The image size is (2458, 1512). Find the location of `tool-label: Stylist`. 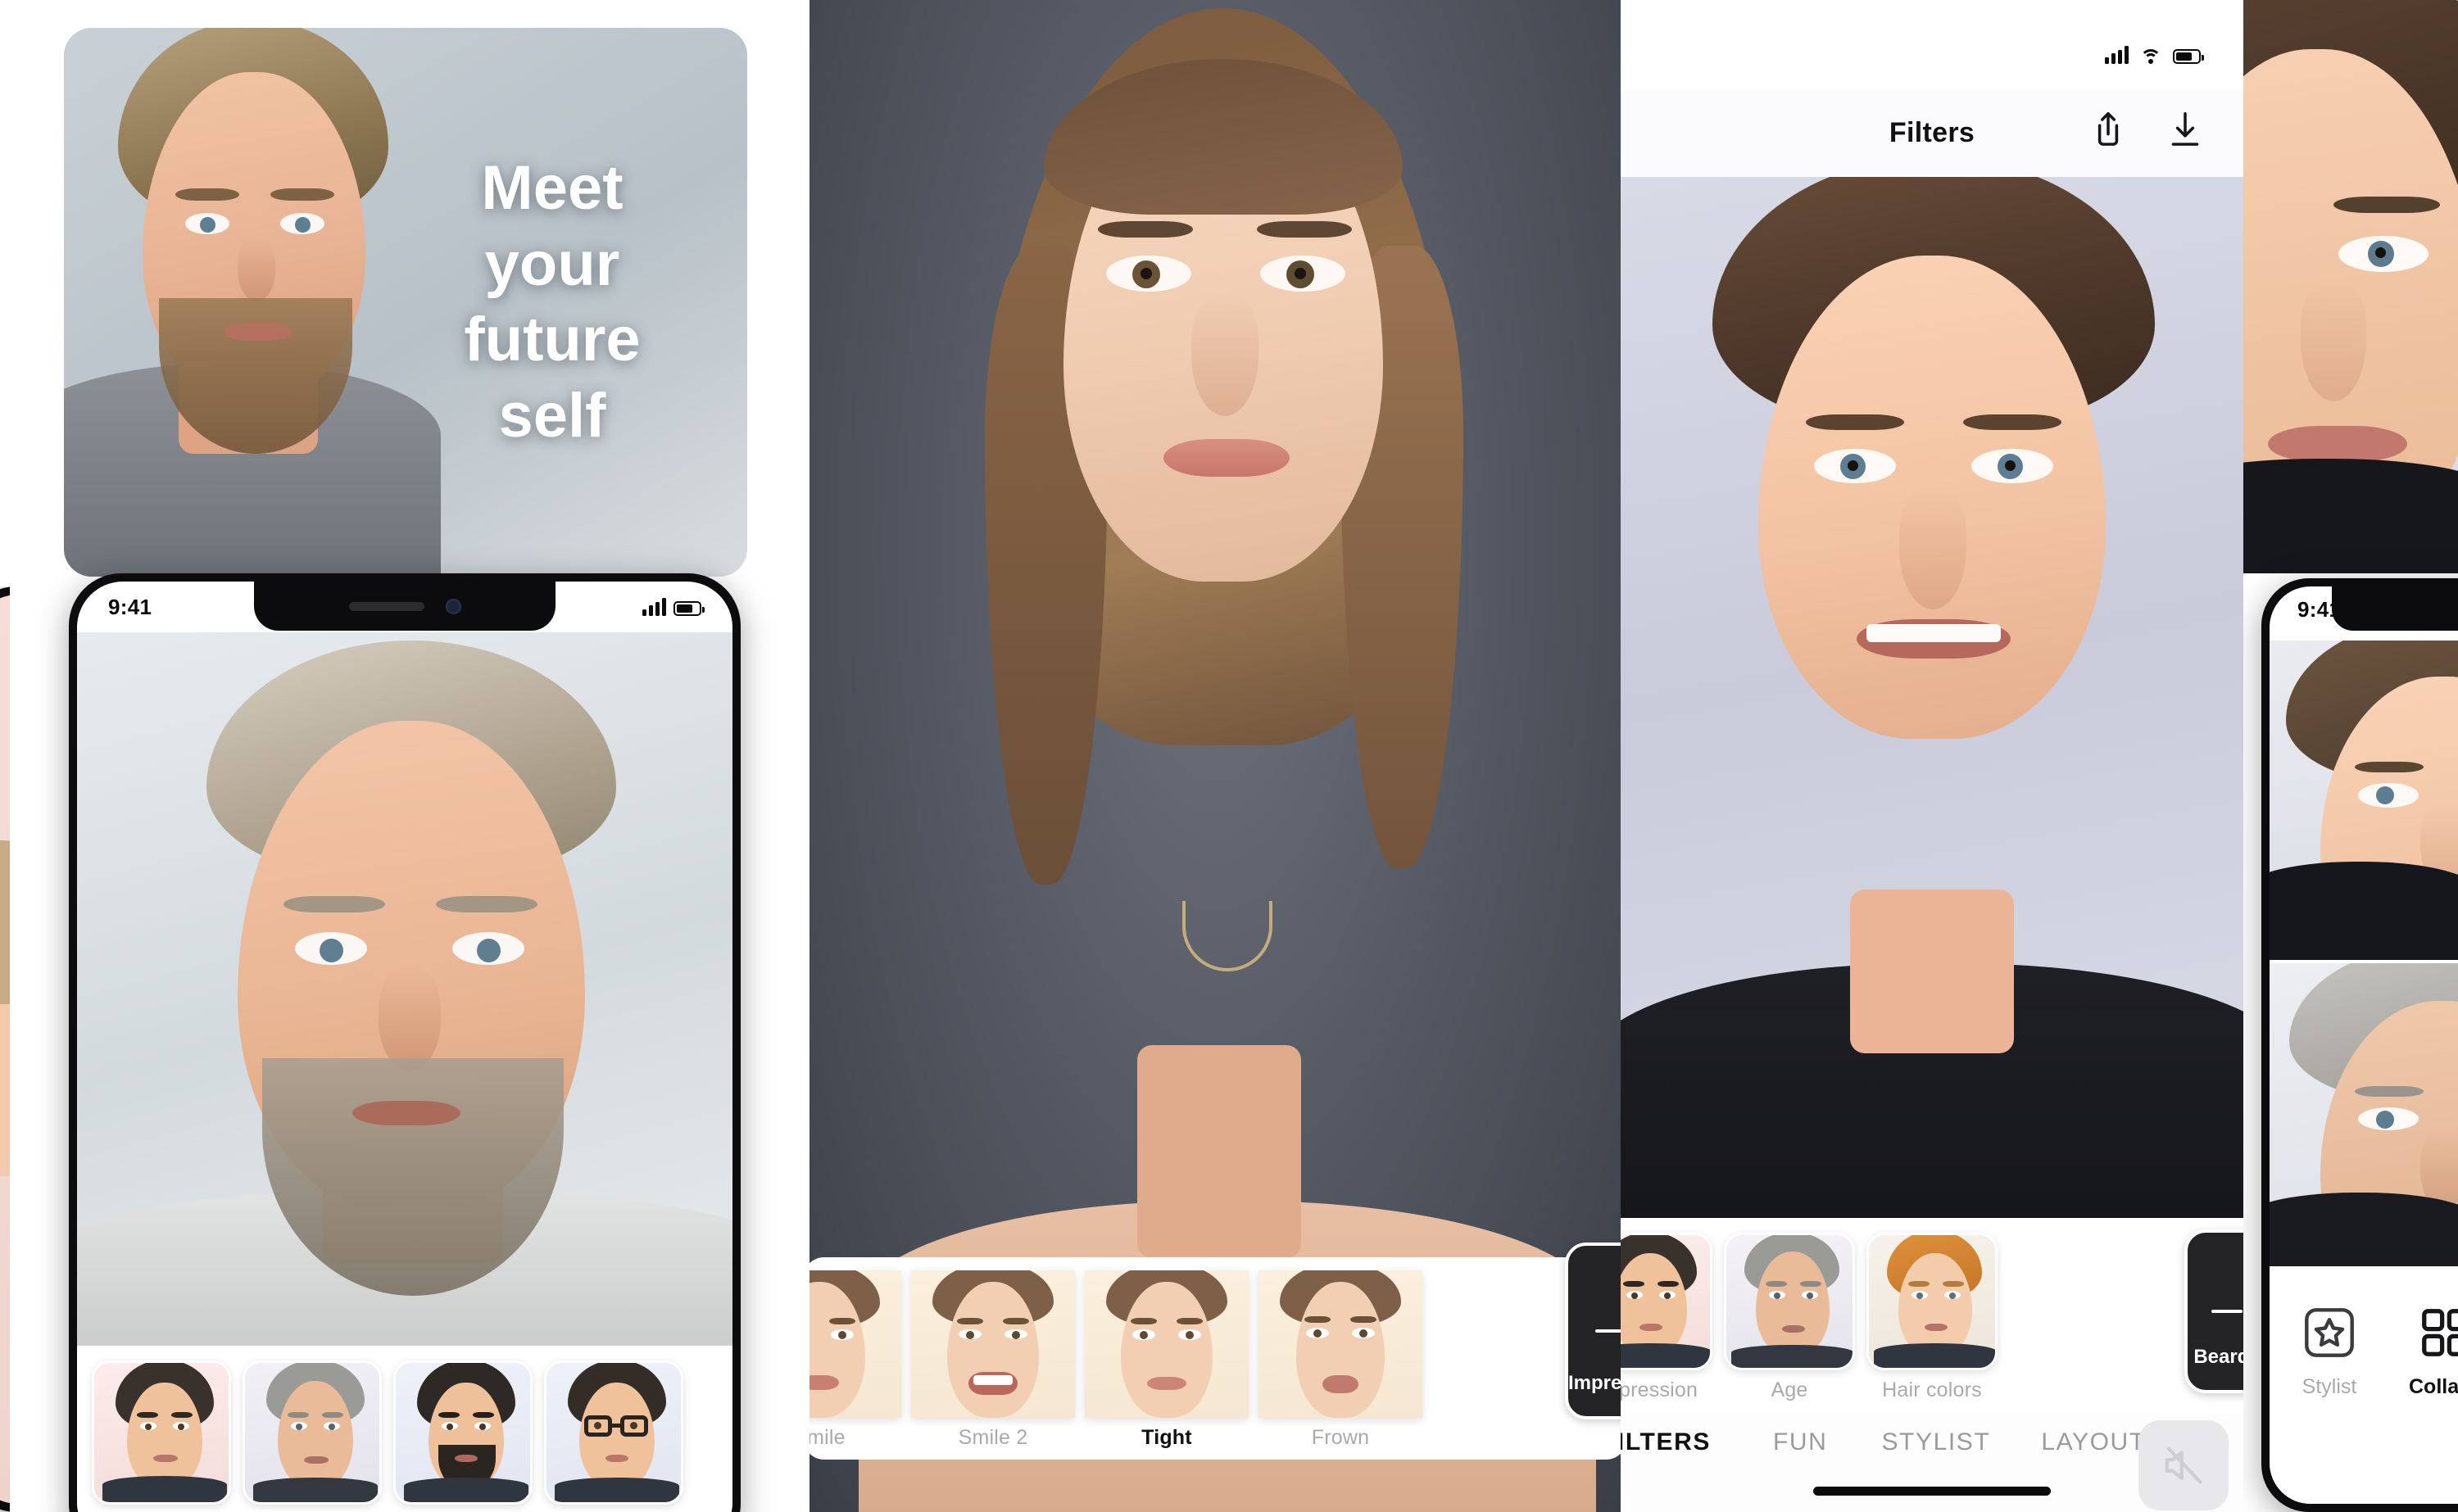

tool-label: Stylist is located at coordinates (2329, 1386).